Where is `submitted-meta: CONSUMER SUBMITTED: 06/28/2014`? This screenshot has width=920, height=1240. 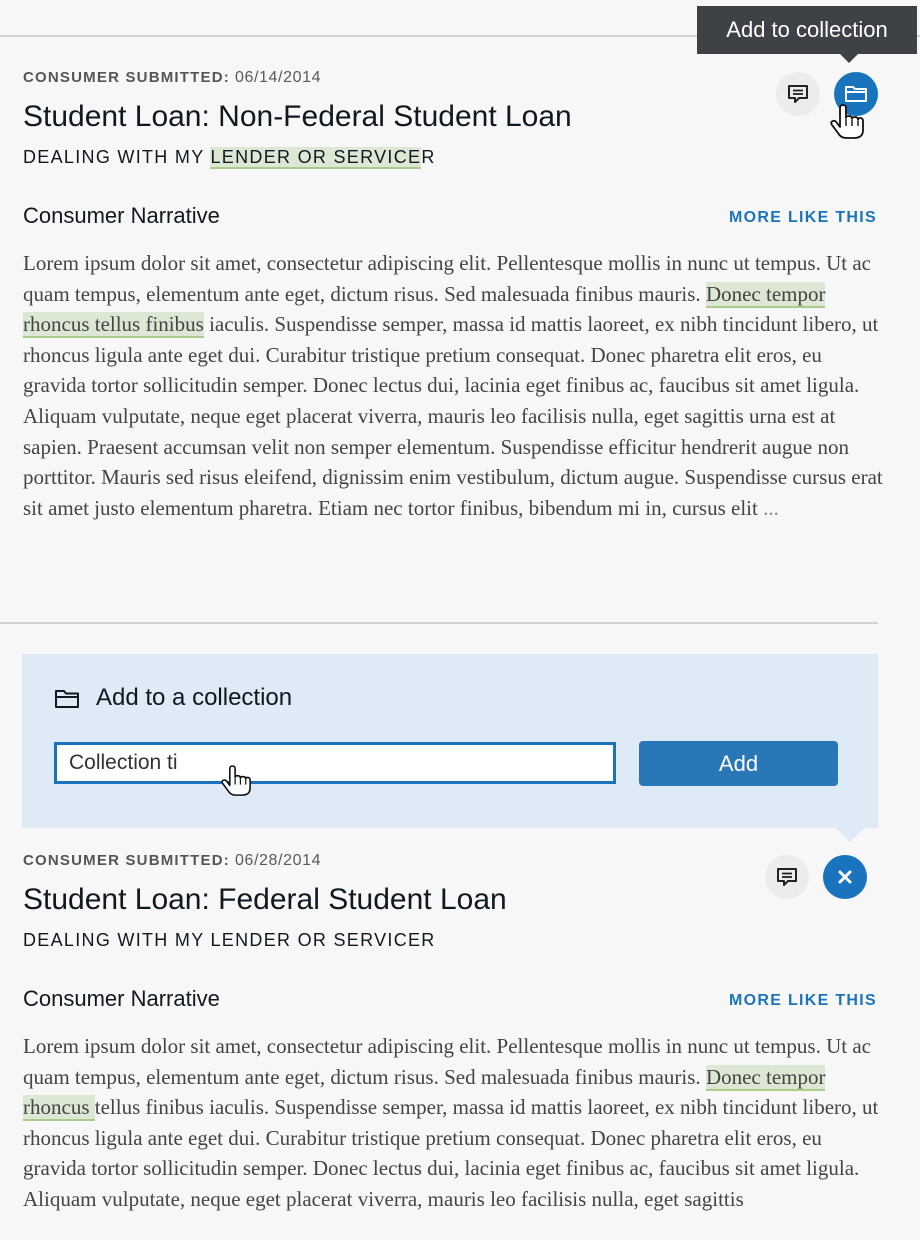 submitted-meta: CONSUMER SUBMITTED: 06/28/2014 is located at coordinates (172, 861).